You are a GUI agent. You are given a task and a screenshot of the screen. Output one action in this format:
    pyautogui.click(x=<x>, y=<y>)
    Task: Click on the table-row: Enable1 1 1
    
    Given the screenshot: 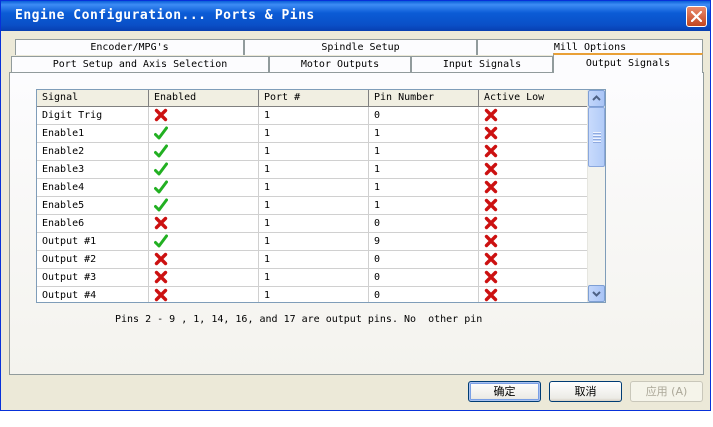 What is the action you would take?
    pyautogui.click(x=313, y=134)
    